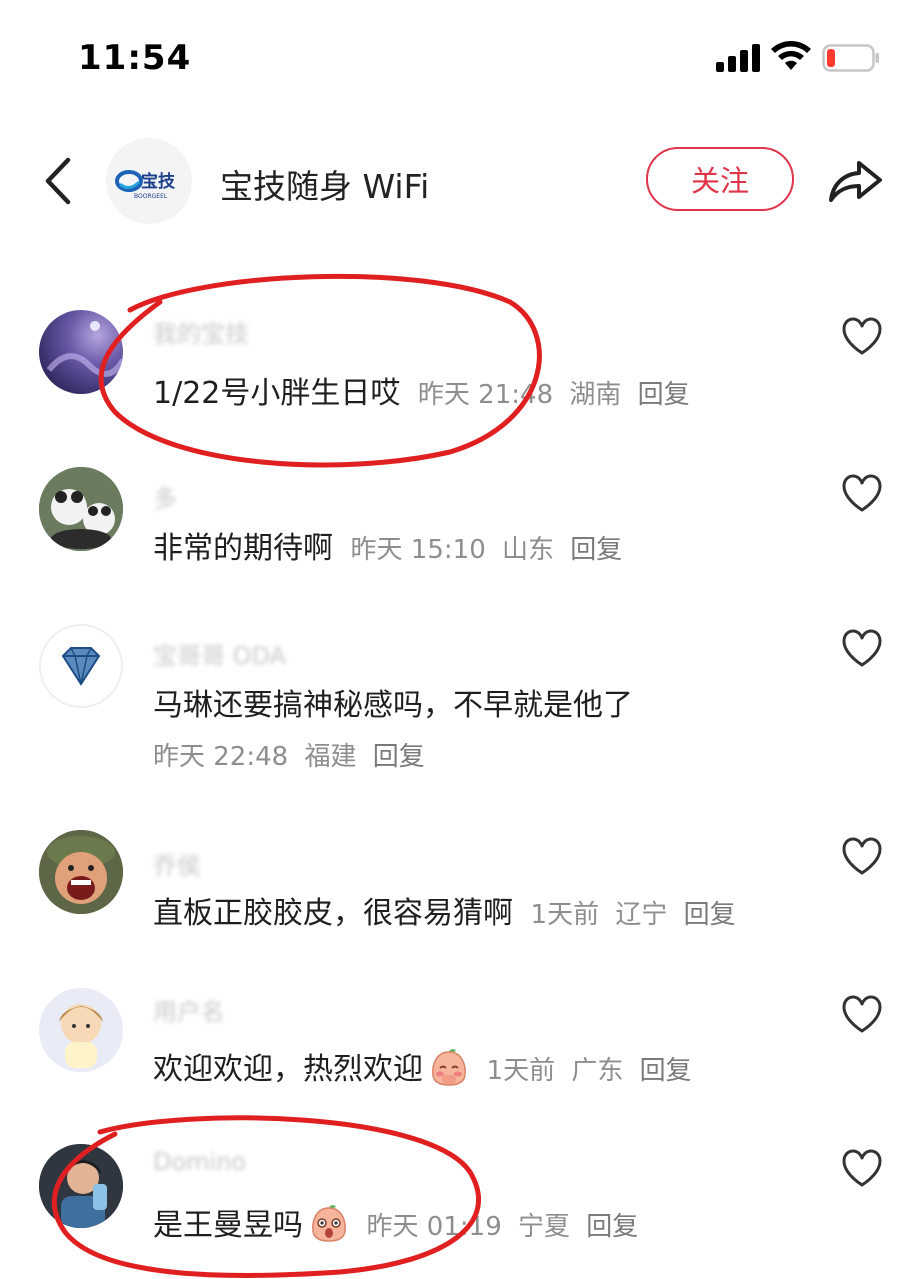 This screenshot has width=924, height=1279. What do you see at coordinates (418, 550) in the screenshot?
I see `comment-time: 昨天 15:10` at bounding box center [418, 550].